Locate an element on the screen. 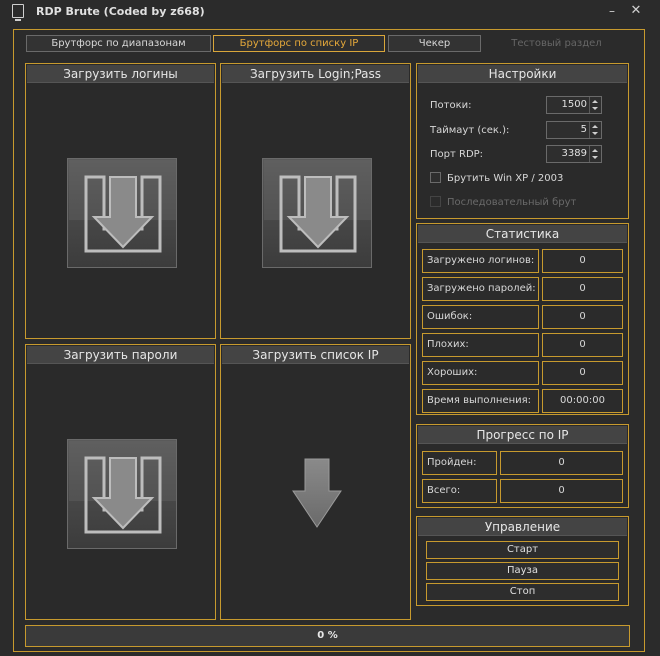 The height and width of the screenshot is (656, 660). threads-stepper: 1500 is located at coordinates (574, 105).